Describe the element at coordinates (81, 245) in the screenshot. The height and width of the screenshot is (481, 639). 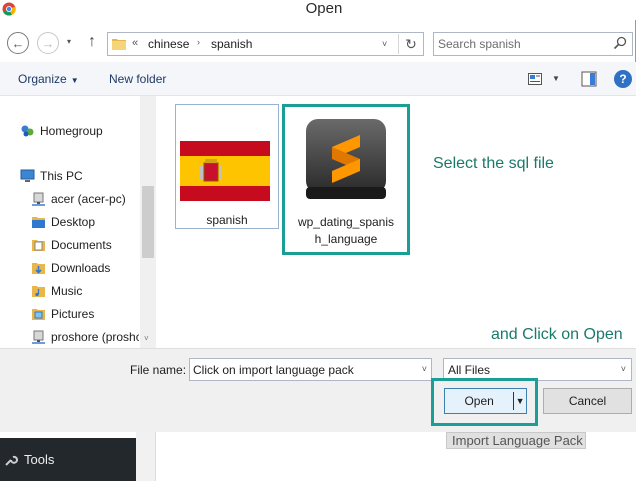
I see `nav-item-label: Documents` at that location.